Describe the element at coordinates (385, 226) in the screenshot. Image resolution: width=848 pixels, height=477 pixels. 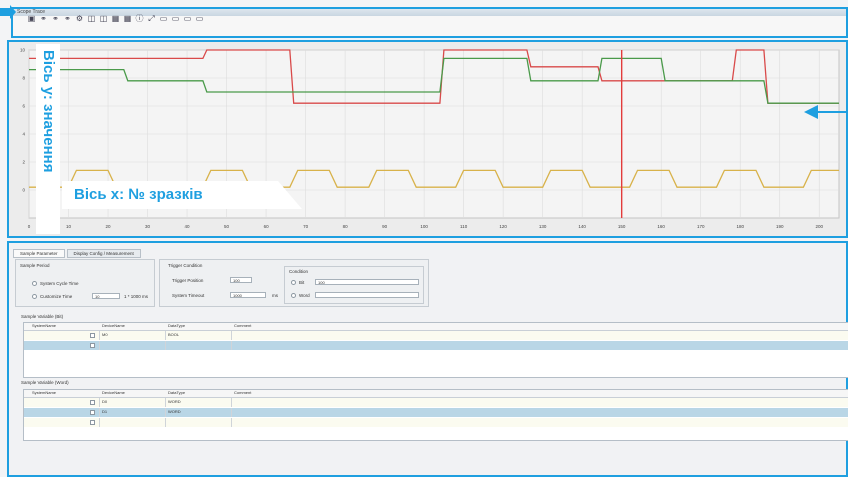
I see `x-tick-label: 90` at that location.